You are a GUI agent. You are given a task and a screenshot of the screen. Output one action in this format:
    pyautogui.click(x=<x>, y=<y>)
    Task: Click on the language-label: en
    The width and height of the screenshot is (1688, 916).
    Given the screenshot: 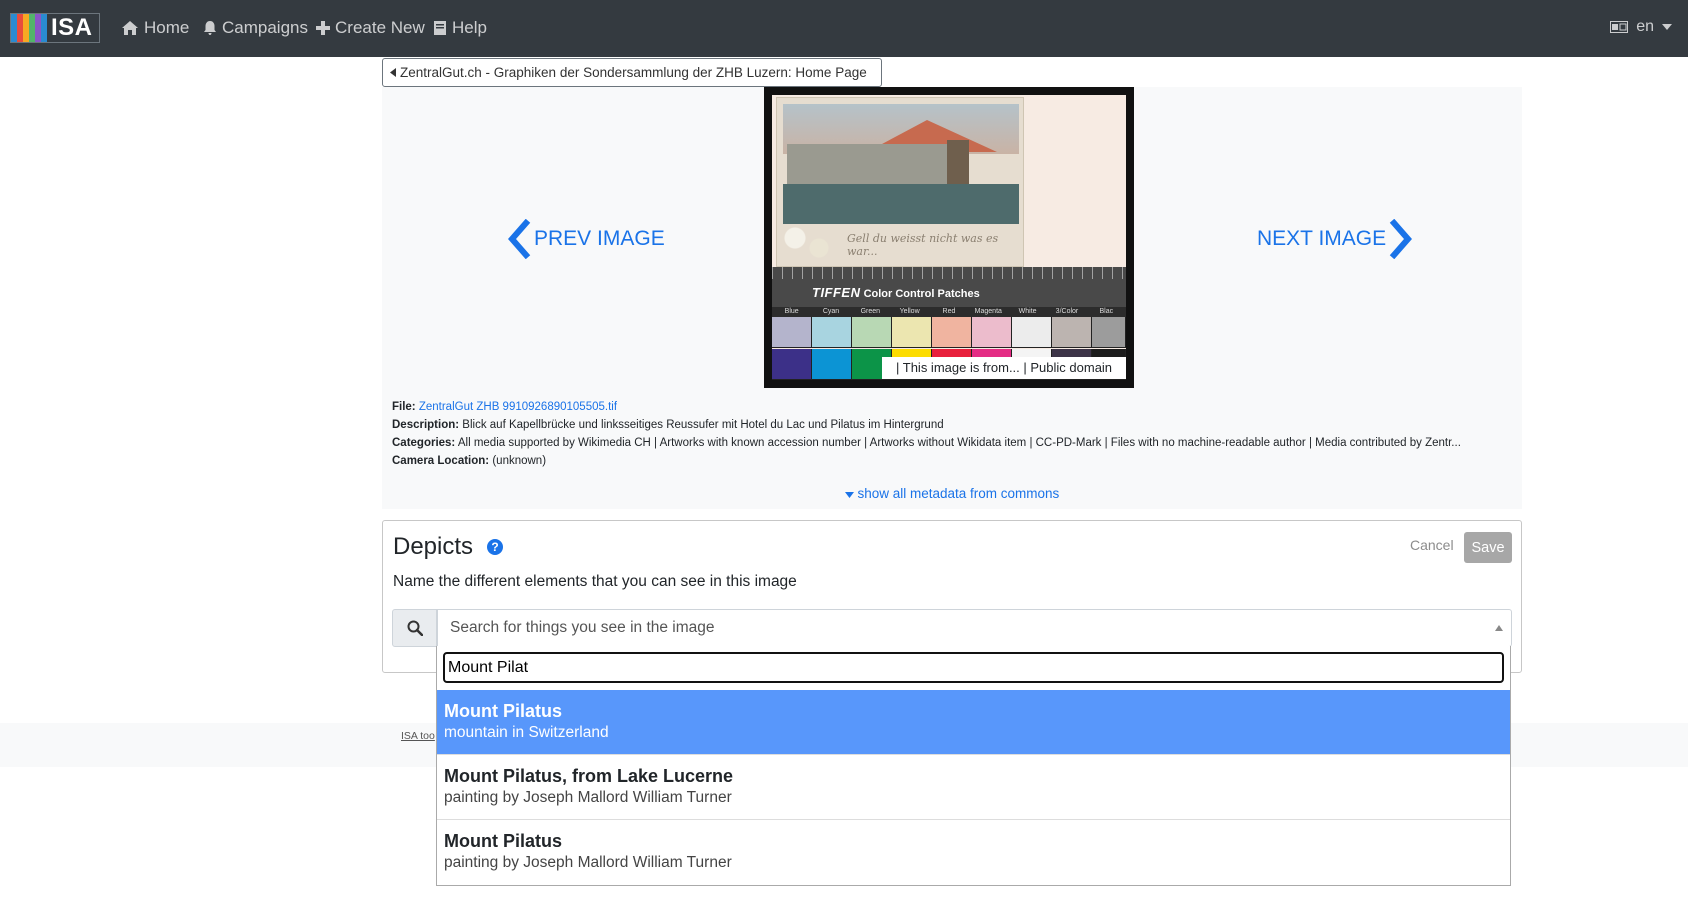 What is the action you would take?
    pyautogui.click(x=1645, y=26)
    